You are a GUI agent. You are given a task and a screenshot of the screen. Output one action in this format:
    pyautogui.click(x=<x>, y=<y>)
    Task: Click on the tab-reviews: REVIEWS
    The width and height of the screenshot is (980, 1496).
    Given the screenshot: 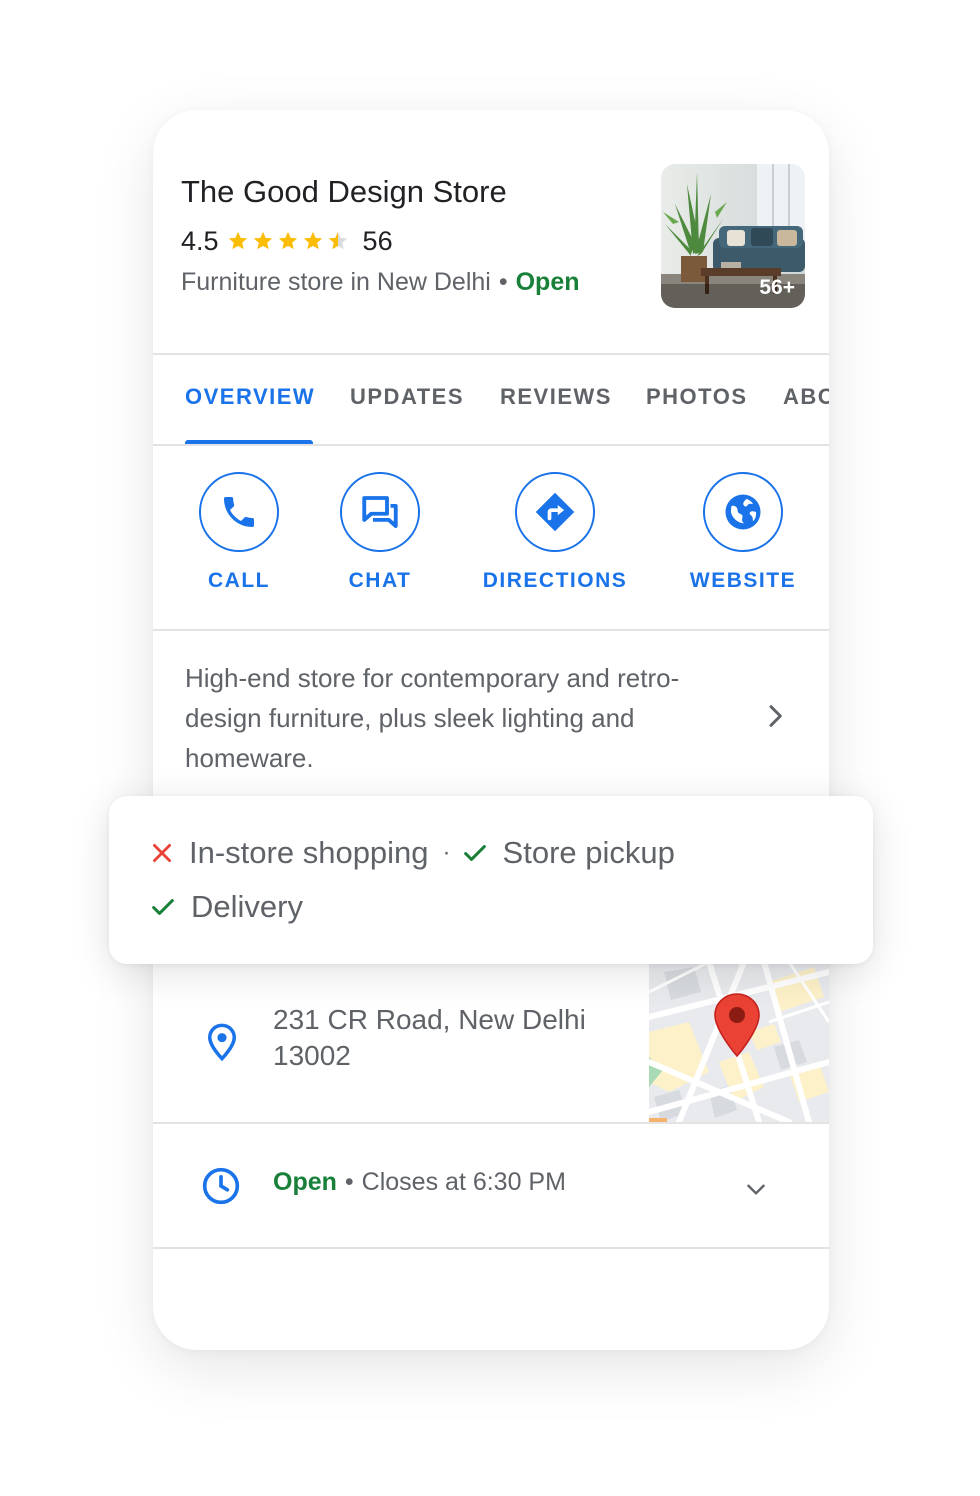 What is the action you would take?
    pyautogui.click(x=556, y=397)
    